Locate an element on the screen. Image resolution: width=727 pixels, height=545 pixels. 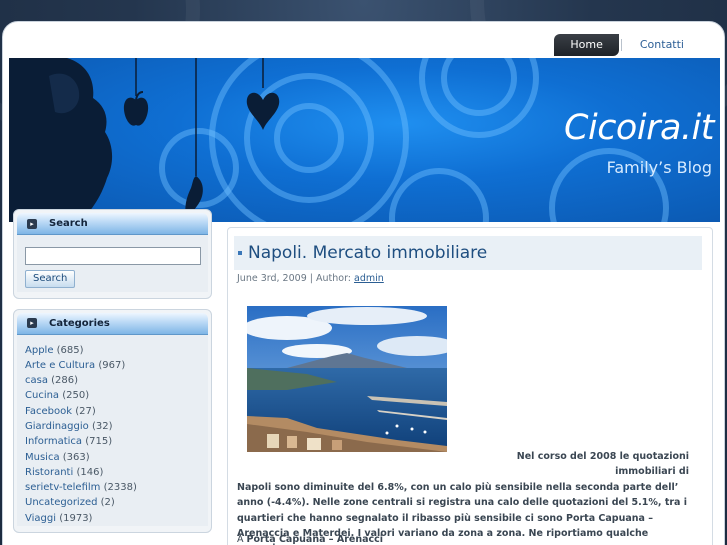
category-link: serietv-telefilm is located at coordinates (62, 487).